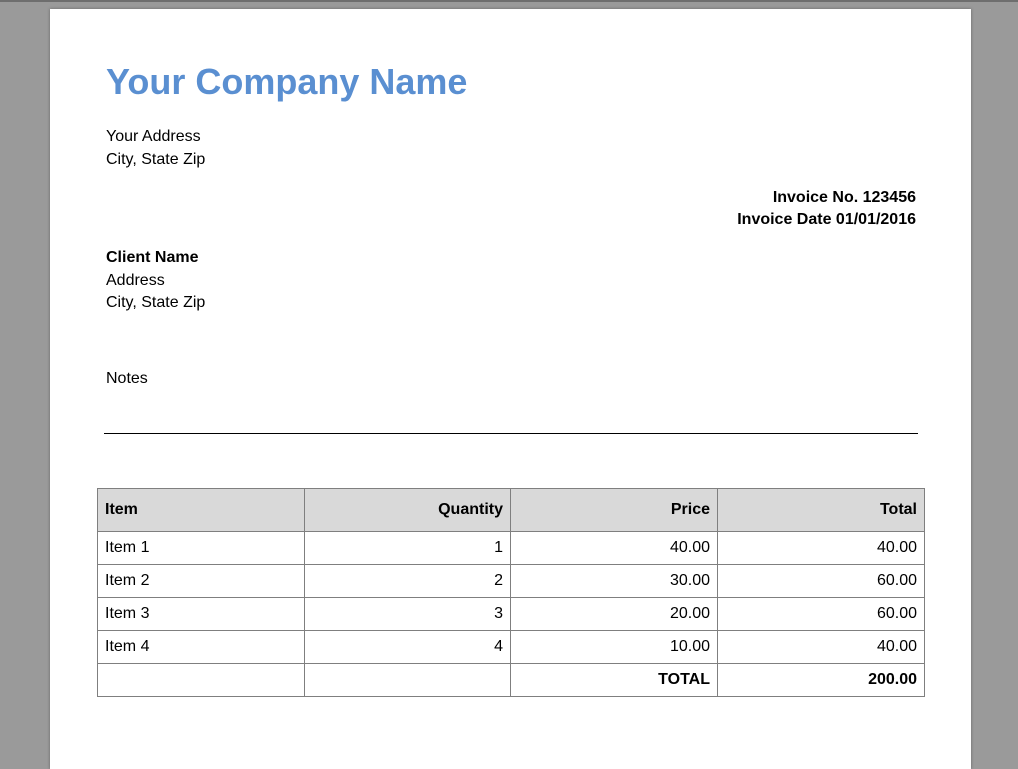 The height and width of the screenshot is (769, 1018). I want to click on total-label: TOTAL, so click(614, 680).